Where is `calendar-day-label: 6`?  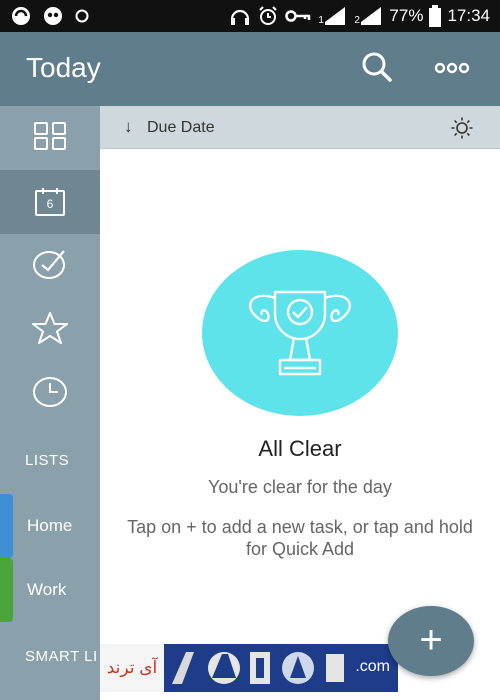 calendar-day-label: 6 is located at coordinates (50, 204).